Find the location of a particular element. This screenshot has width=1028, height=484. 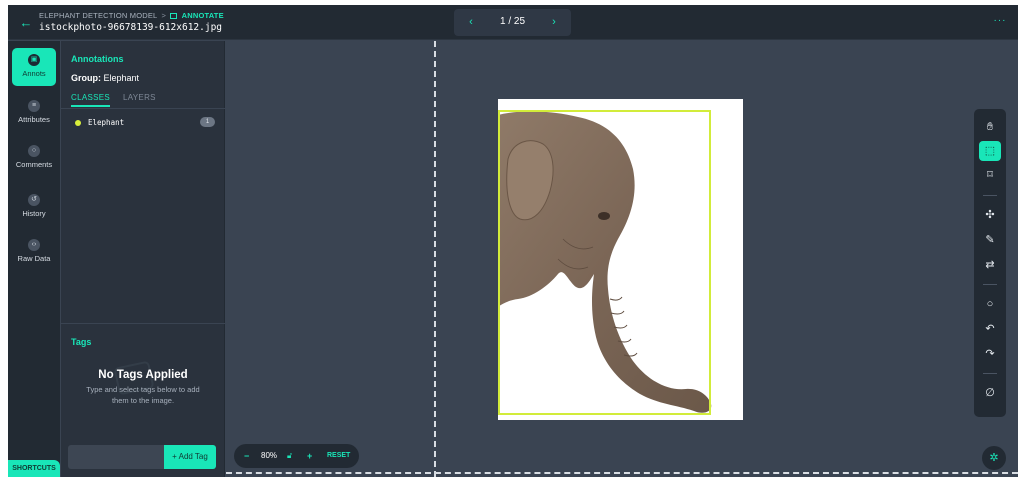

zoom-controls: − 80% 🔓︎ + RESET is located at coordinates (296, 456).